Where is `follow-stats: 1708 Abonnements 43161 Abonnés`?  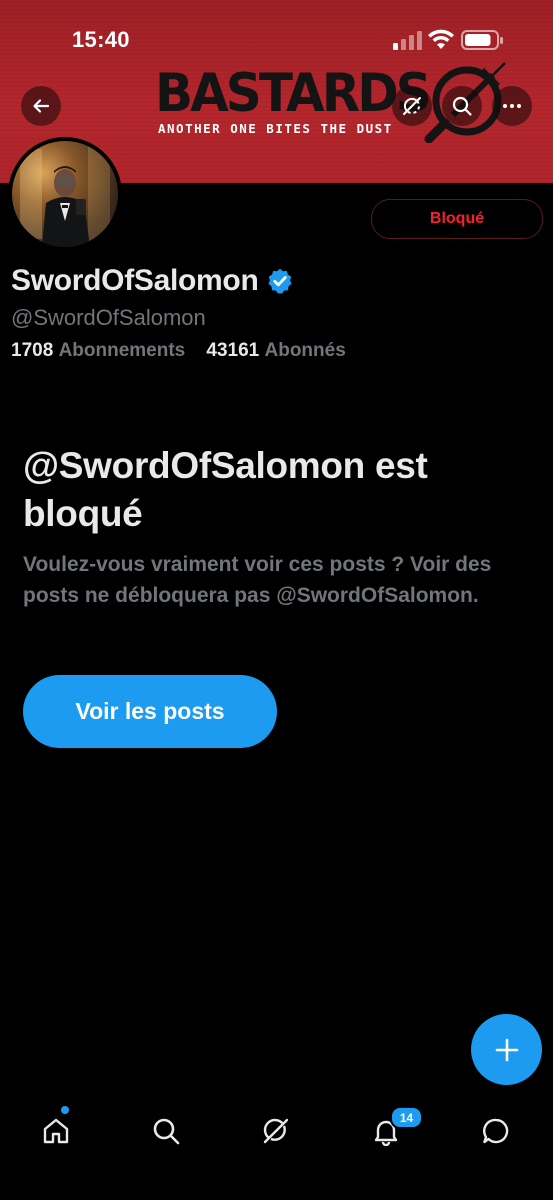
follow-stats: 1708 Abonnements 43161 Abonnés is located at coordinates (178, 351).